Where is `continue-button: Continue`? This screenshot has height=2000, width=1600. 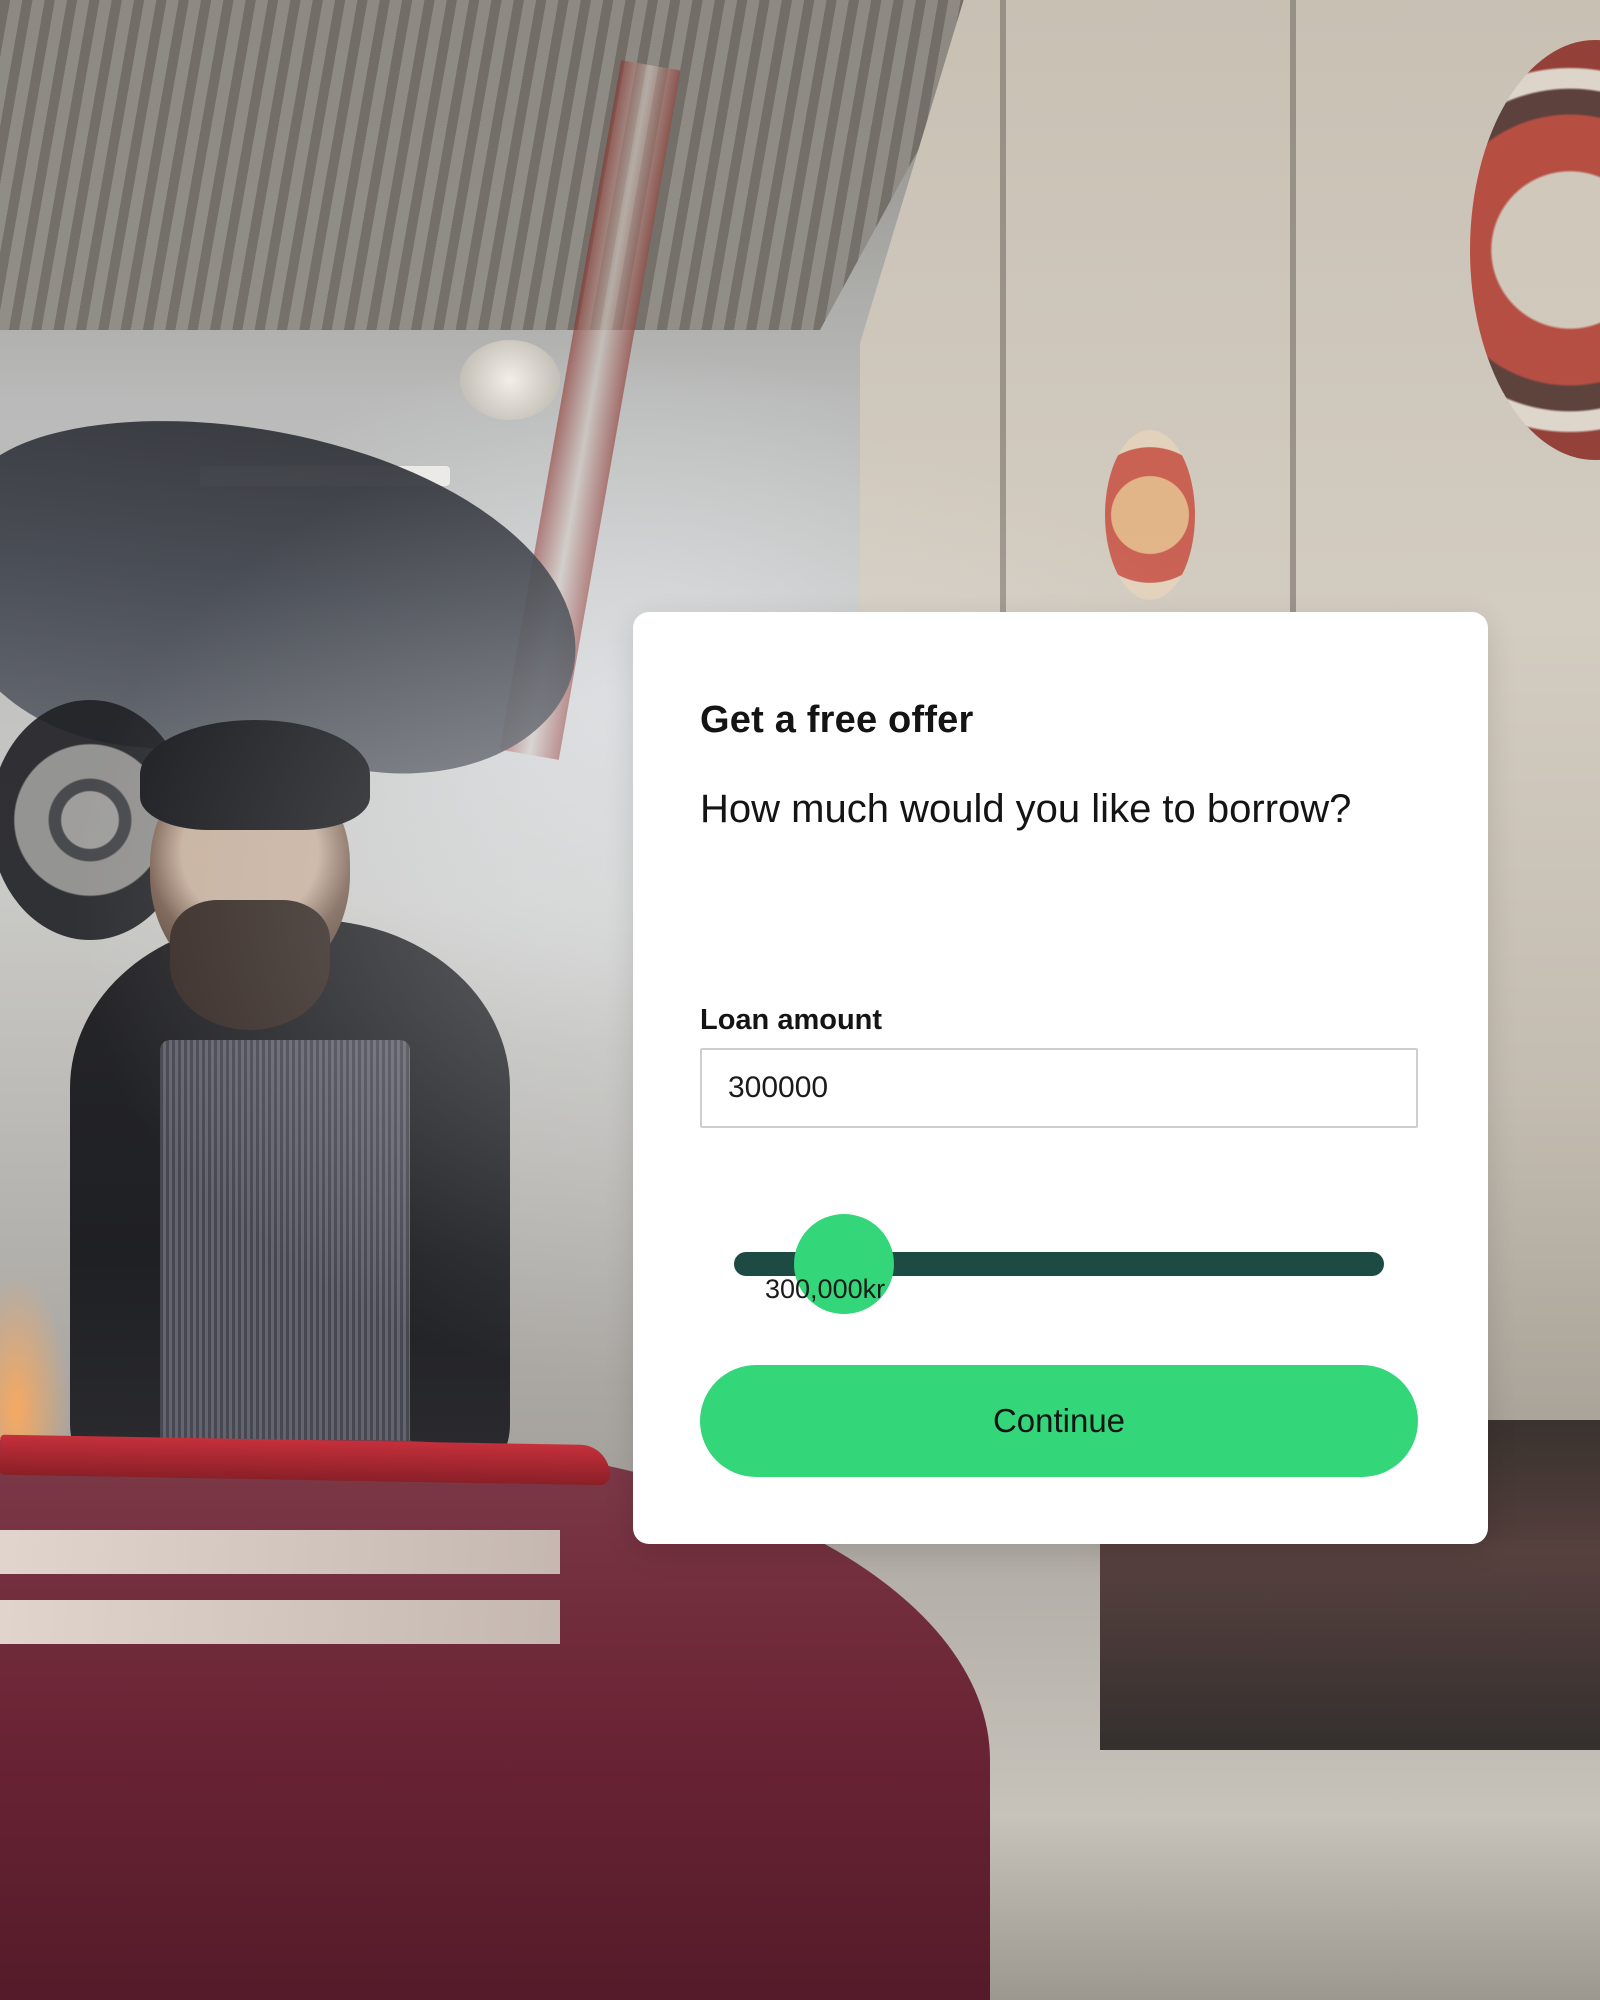 continue-button: Continue is located at coordinates (1059, 1421).